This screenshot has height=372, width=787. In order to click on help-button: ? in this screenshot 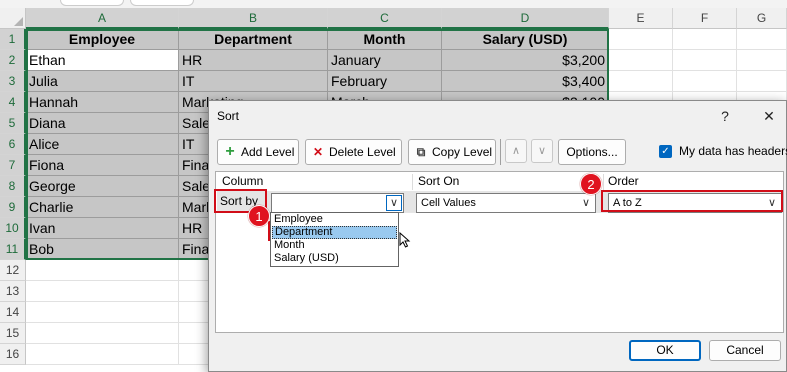, I will do `click(725, 116)`.